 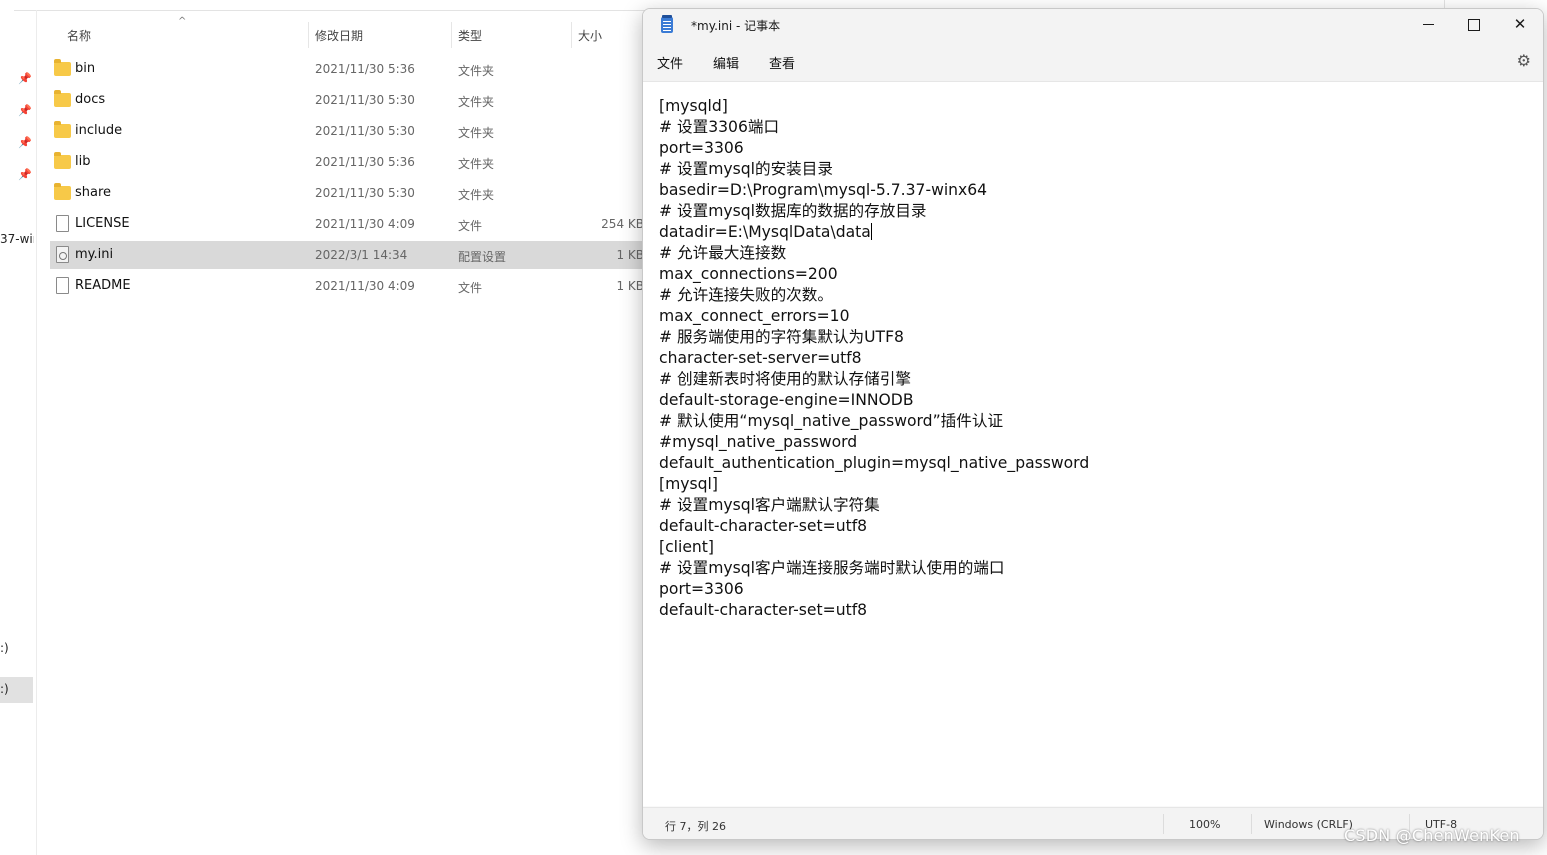 What do you see at coordinates (693, 106) in the screenshot?
I see `editor-line: [mysqld]` at bounding box center [693, 106].